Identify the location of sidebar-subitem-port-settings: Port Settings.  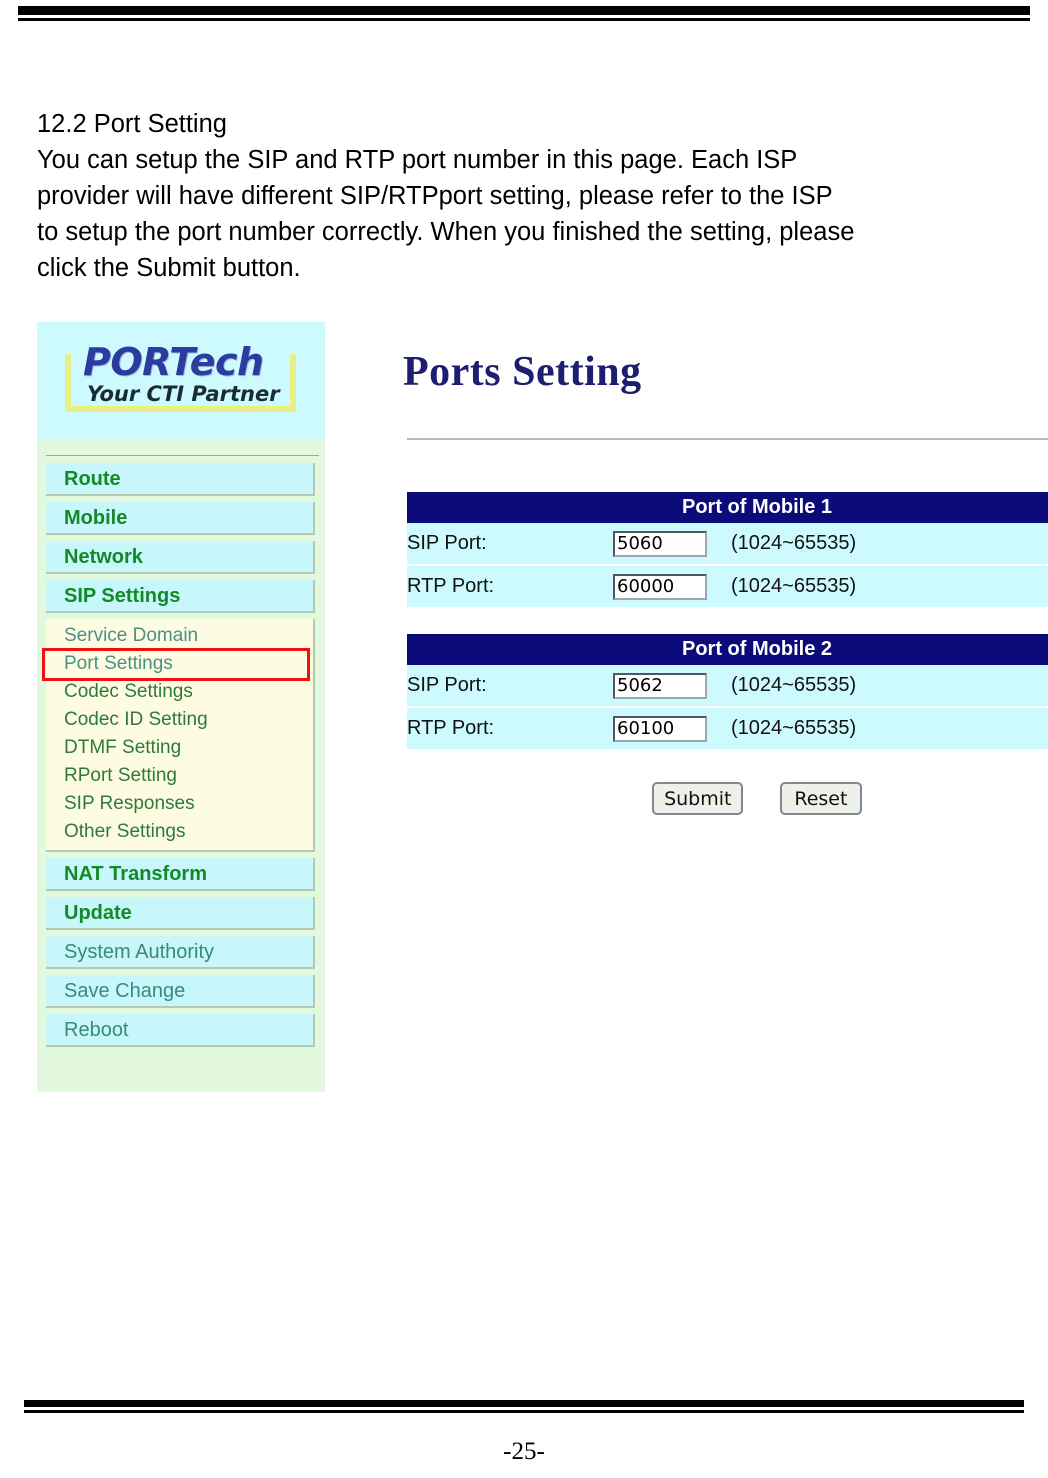
(179, 664).